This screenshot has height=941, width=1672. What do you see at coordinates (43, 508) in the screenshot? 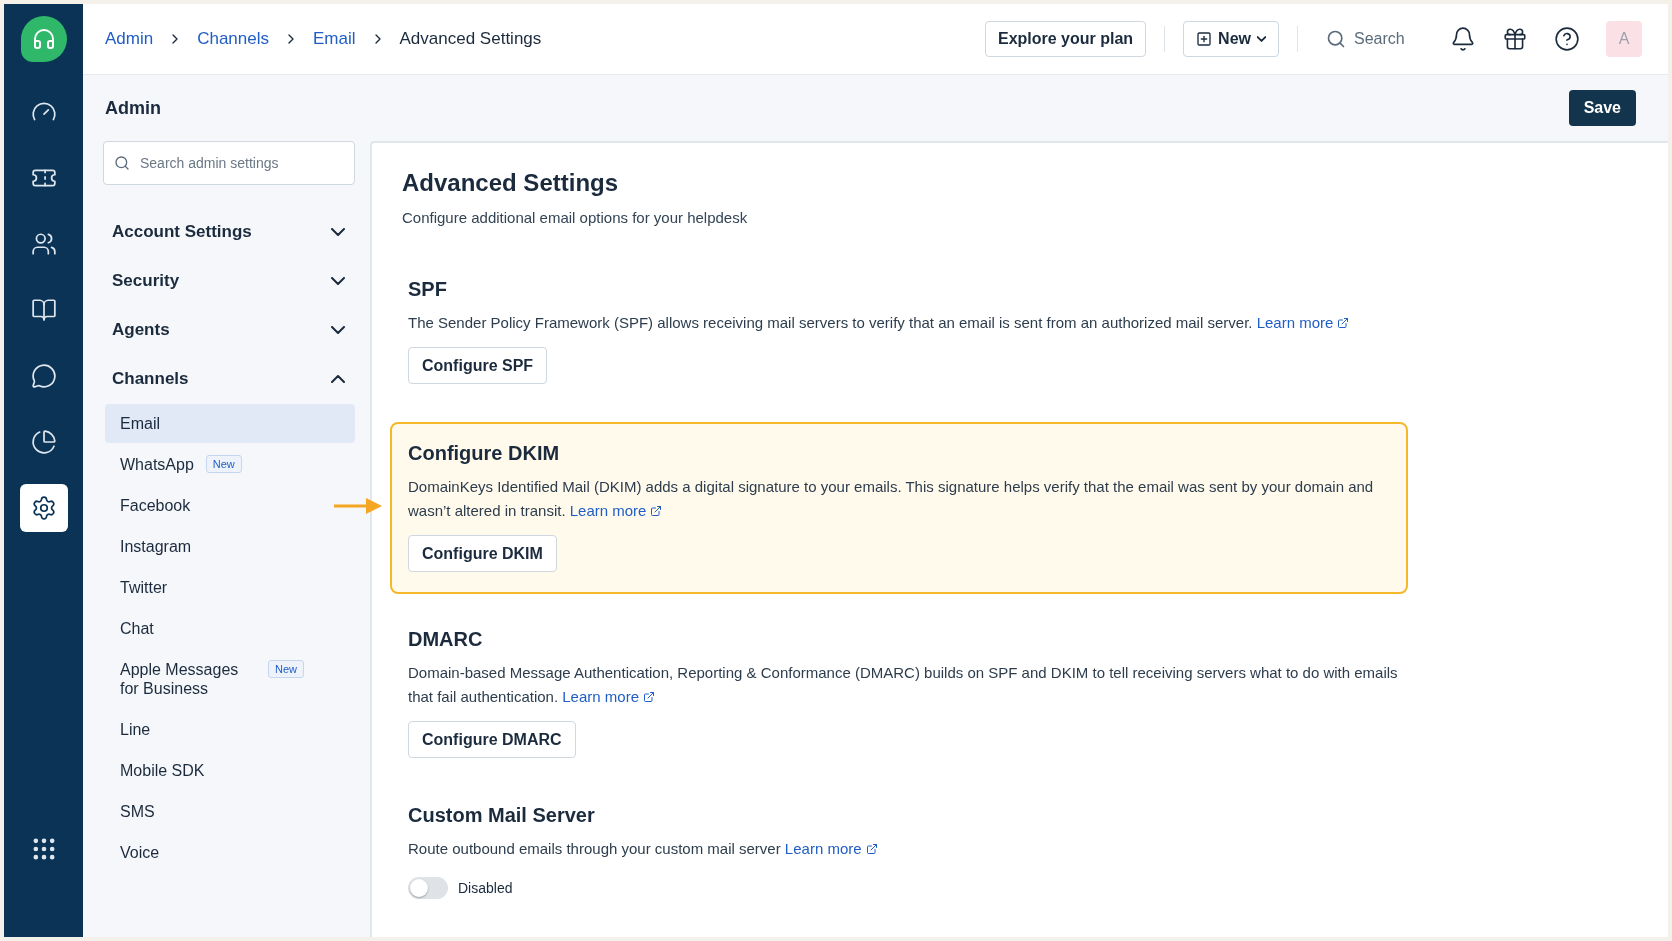
I see `settings-icon` at bounding box center [43, 508].